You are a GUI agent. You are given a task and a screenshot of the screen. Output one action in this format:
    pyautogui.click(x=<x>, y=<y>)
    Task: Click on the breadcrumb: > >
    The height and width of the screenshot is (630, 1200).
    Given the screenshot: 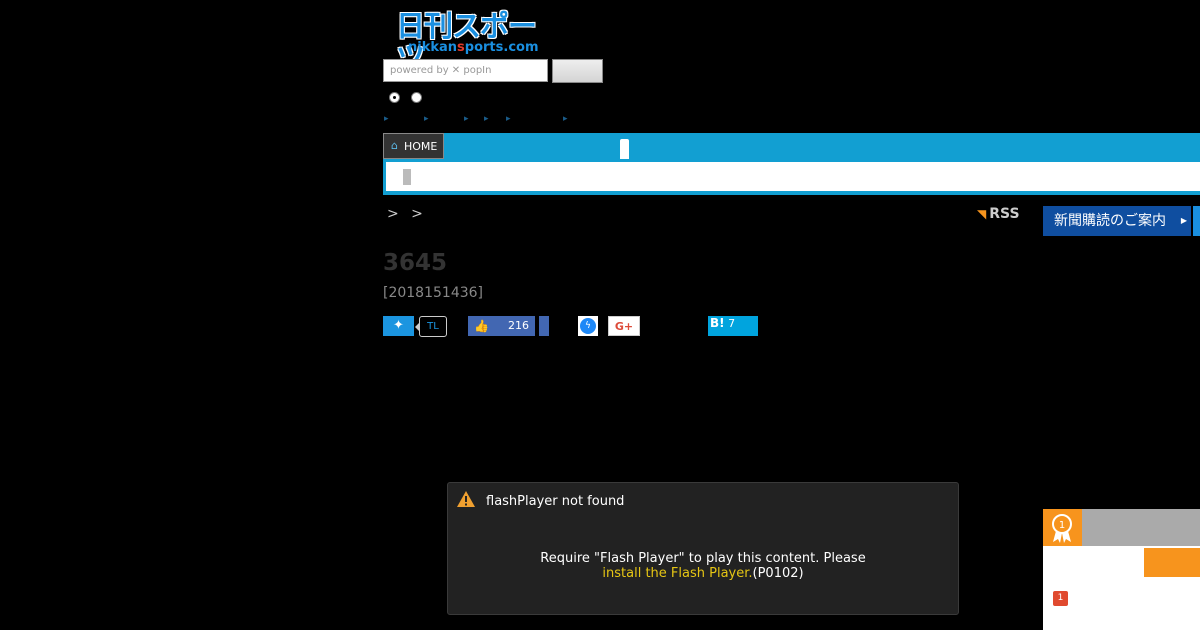 What is the action you would take?
    pyautogui.click(x=407, y=214)
    